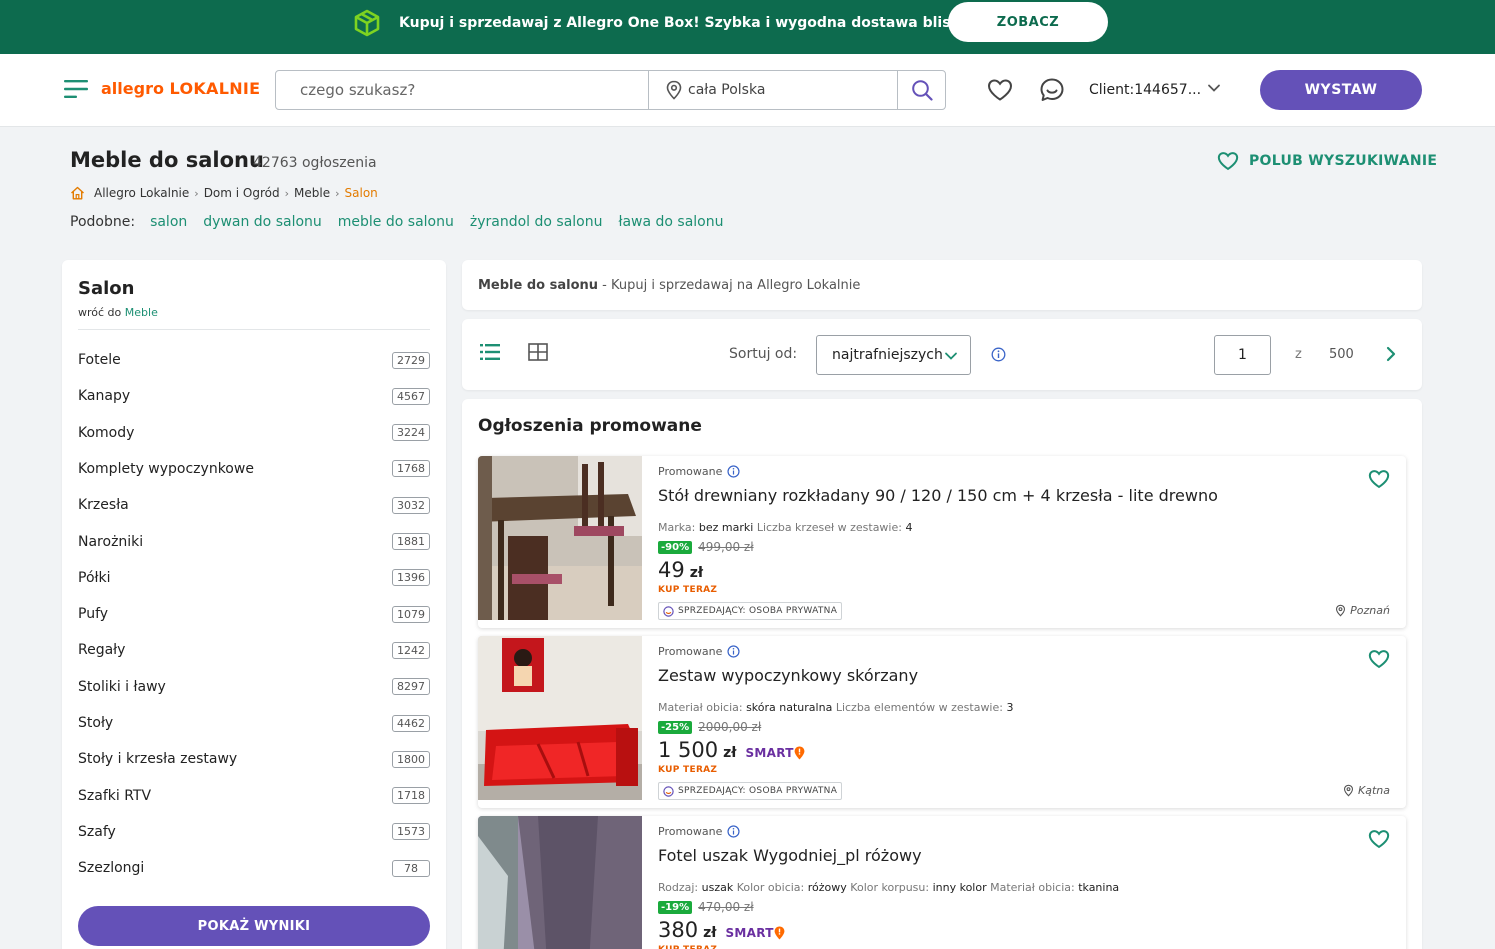 The width and height of the screenshot is (1495, 949). Describe the element at coordinates (1028, 22) in the screenshot. I see `banner-see-button: ZOBACZ` at that location.